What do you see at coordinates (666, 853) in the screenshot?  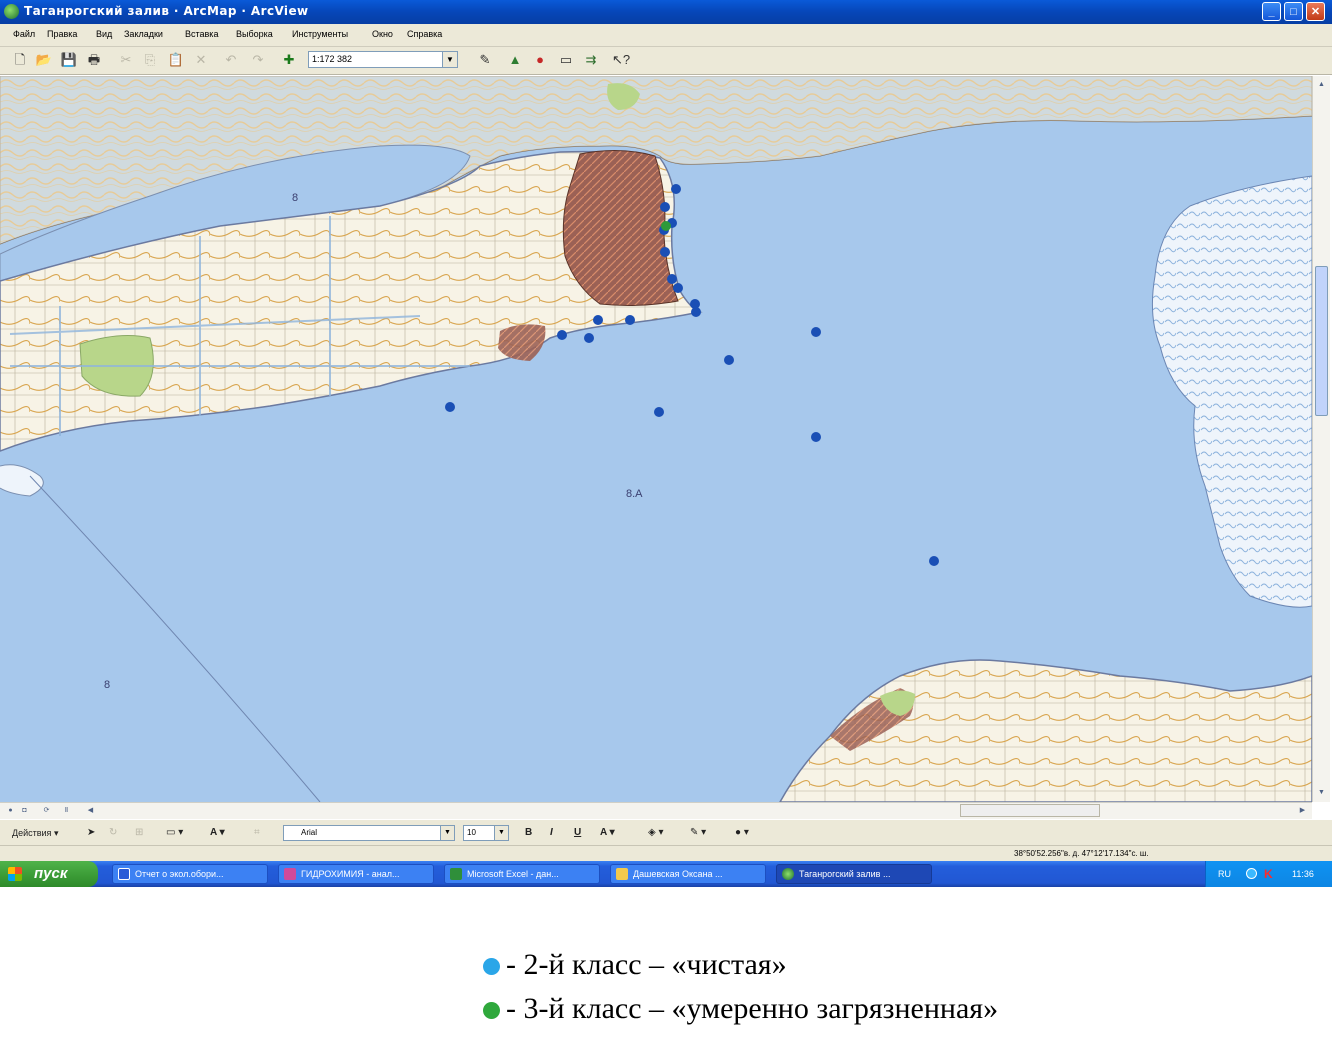 I see `status-bar: 38°50'52.256"в. д. 47°12'17.134"с. ш.` at bounding box center [666, 853].